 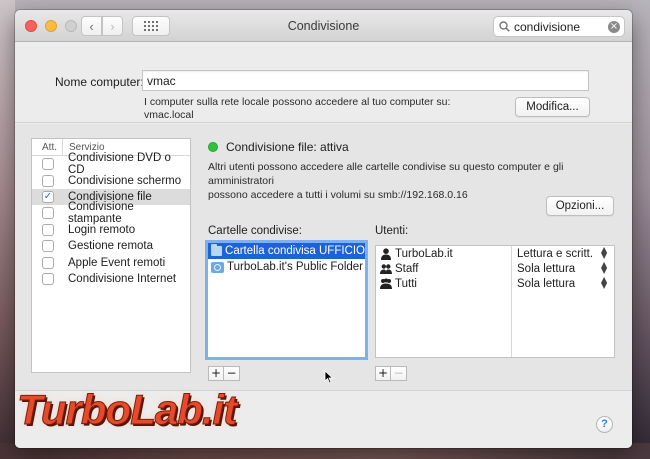 What do you see at coordinates (119, 164) in the screenshot?
I see `service-label: Condivisione DVD o CD` at bounding box center [119, 164].